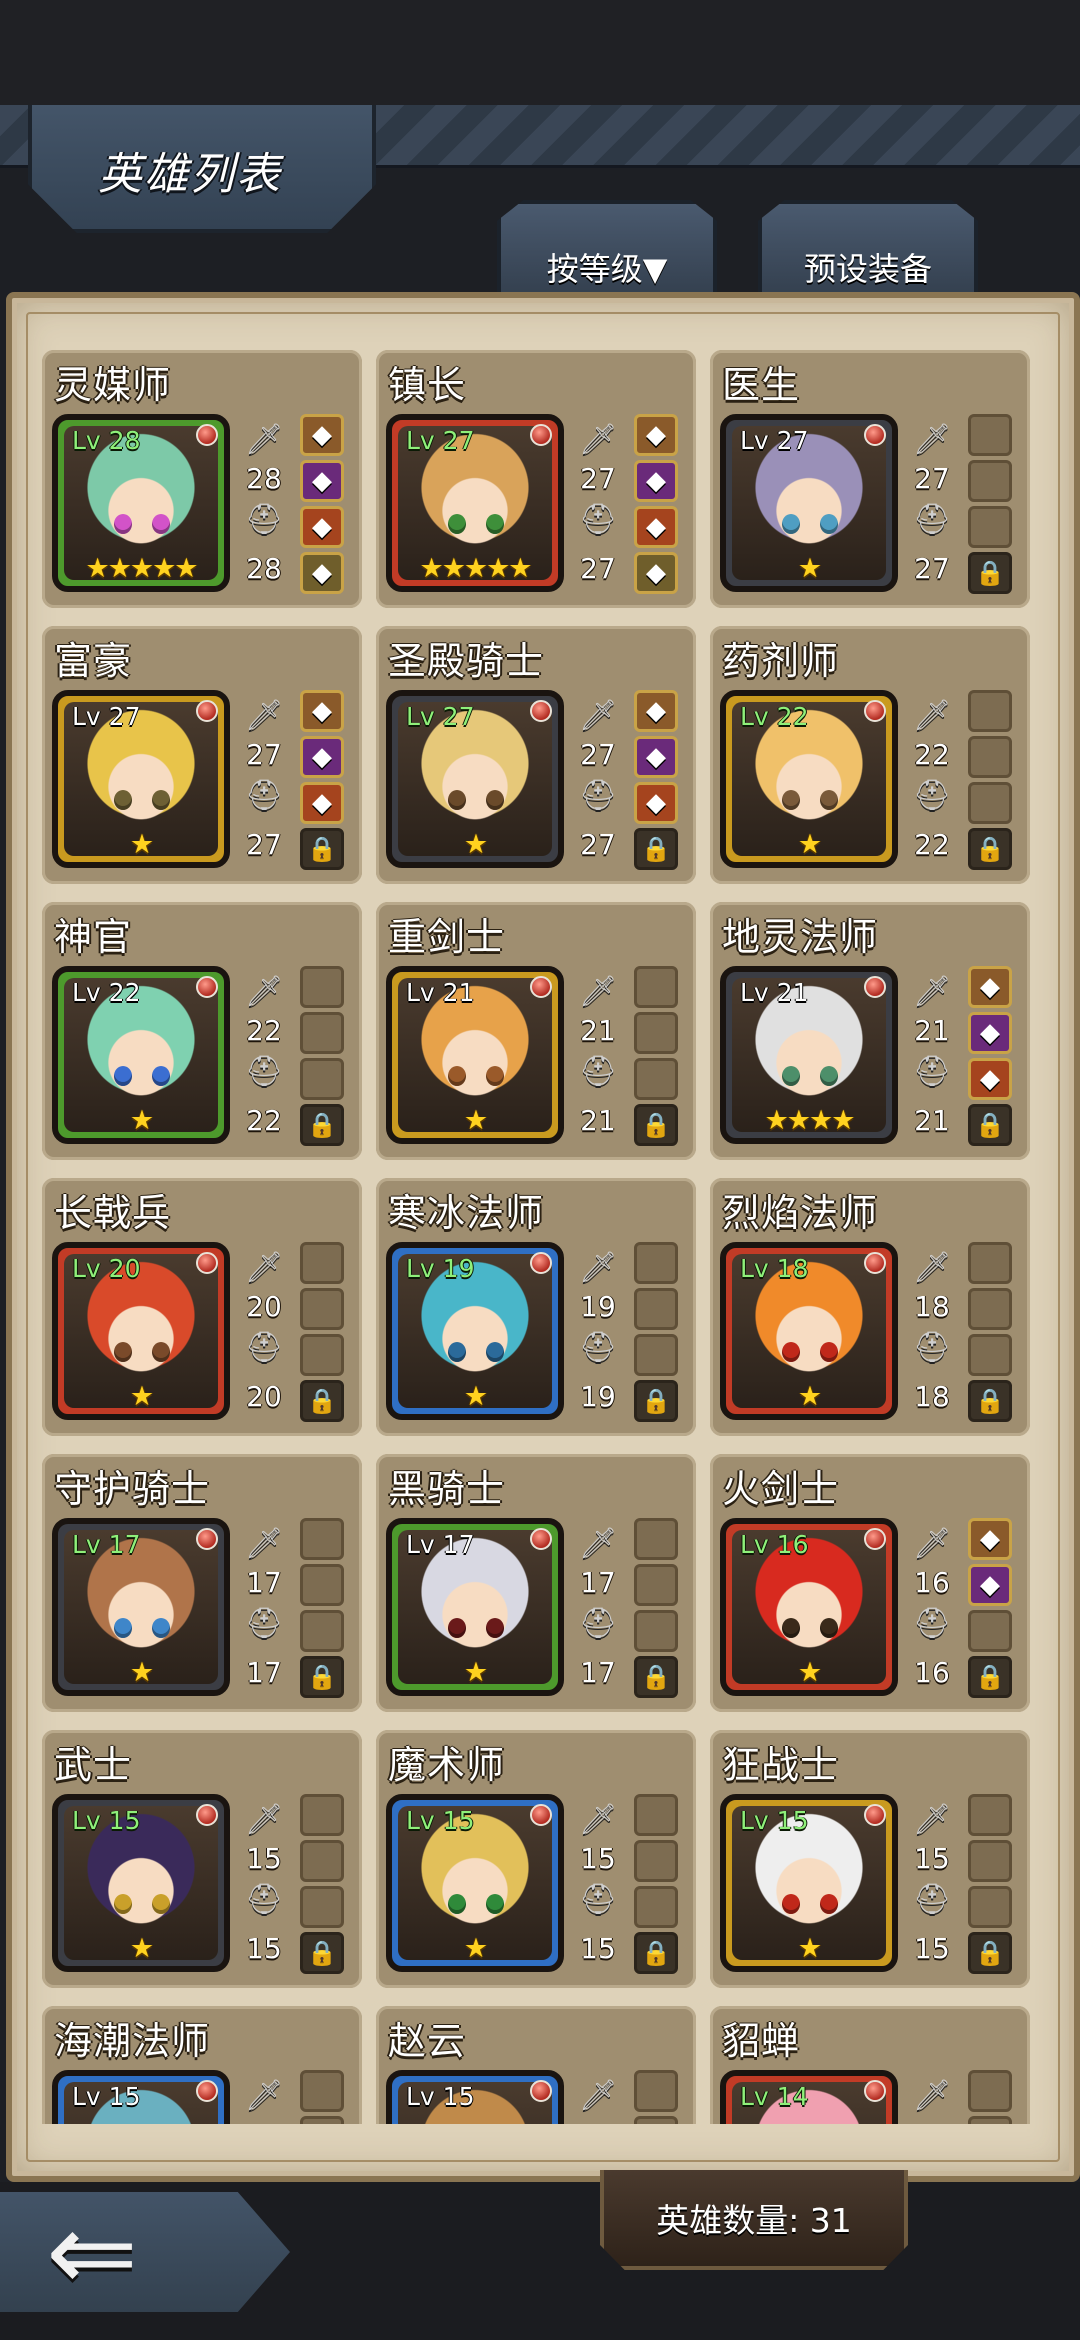 Image resolution: width=1080 pixels, height=2340 pixels. Describe the element at coordinates (475, 1331) in the screenshot. I see `hero-portrait: Lv 19 ★` at that location.